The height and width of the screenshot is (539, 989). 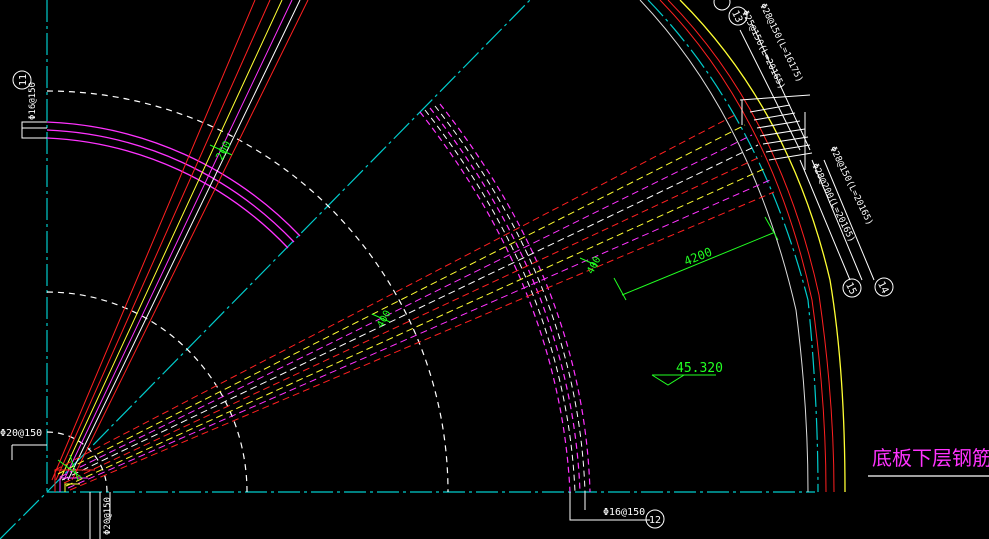 What do you see at coordinates (683, 380) in the screenshot?
I see `elevation-symbol` at bounding box center [683, 380].